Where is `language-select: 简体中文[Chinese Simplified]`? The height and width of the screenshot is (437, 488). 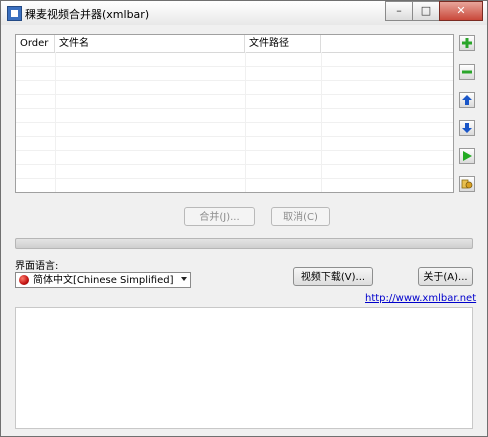 language-select: 简体中文[Chinese Simplified] is located at coordinates (103, 280).